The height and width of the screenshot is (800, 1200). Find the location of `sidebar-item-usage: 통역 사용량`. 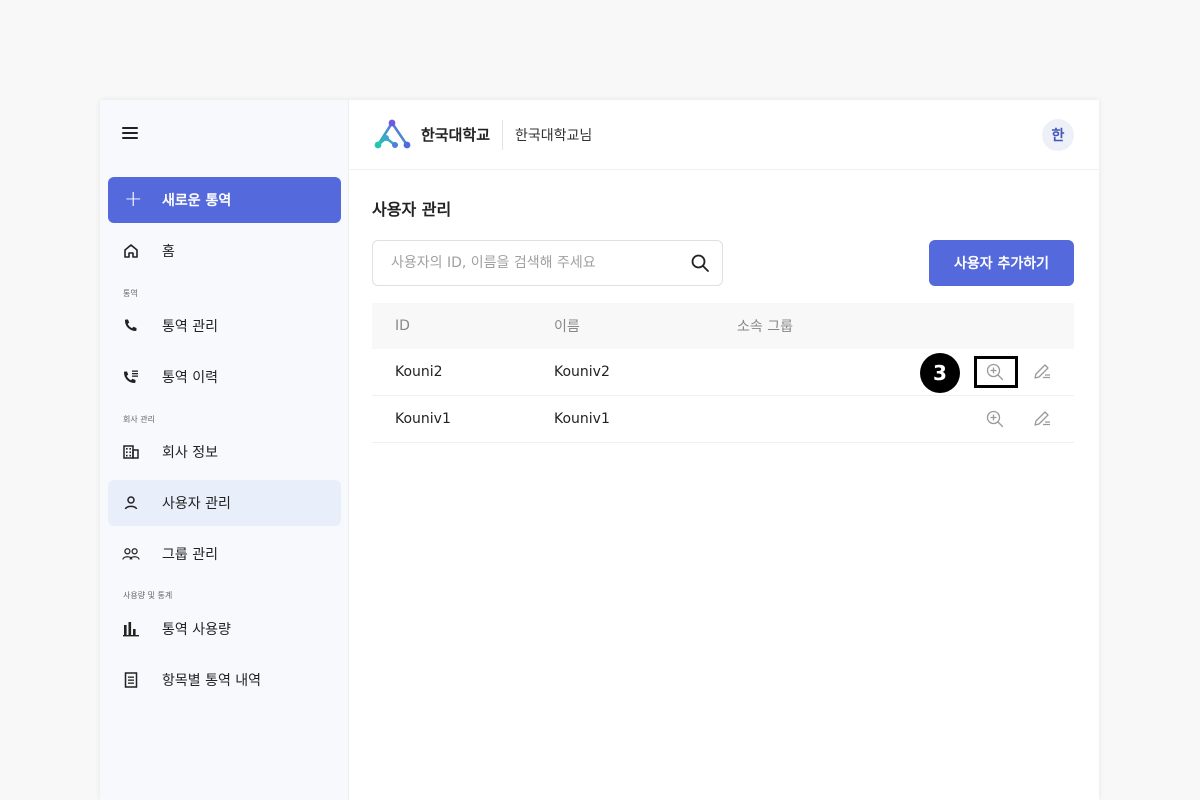

sidebar-item-usage: 통역 사용량 is located at coordinates (224, 629).